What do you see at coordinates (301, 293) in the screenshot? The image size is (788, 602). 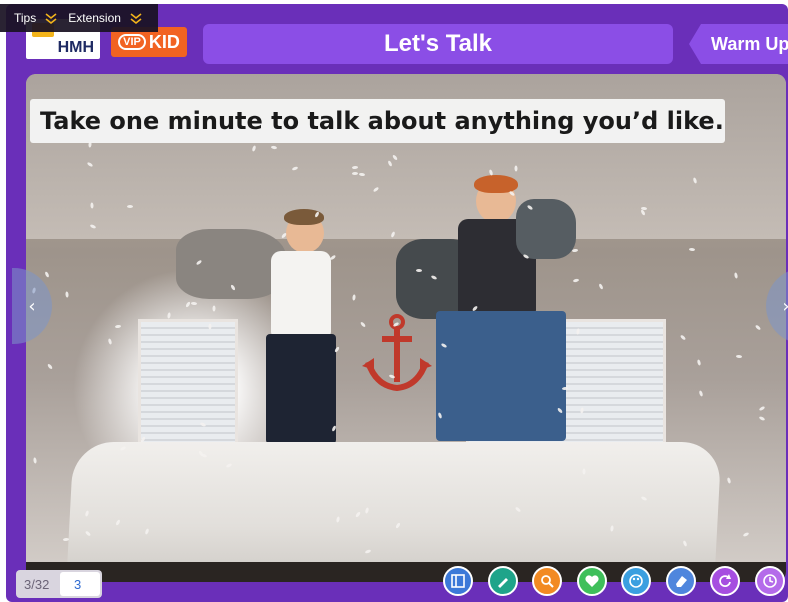 I see `kid-left-shirt` at bounding box center [301, 293].